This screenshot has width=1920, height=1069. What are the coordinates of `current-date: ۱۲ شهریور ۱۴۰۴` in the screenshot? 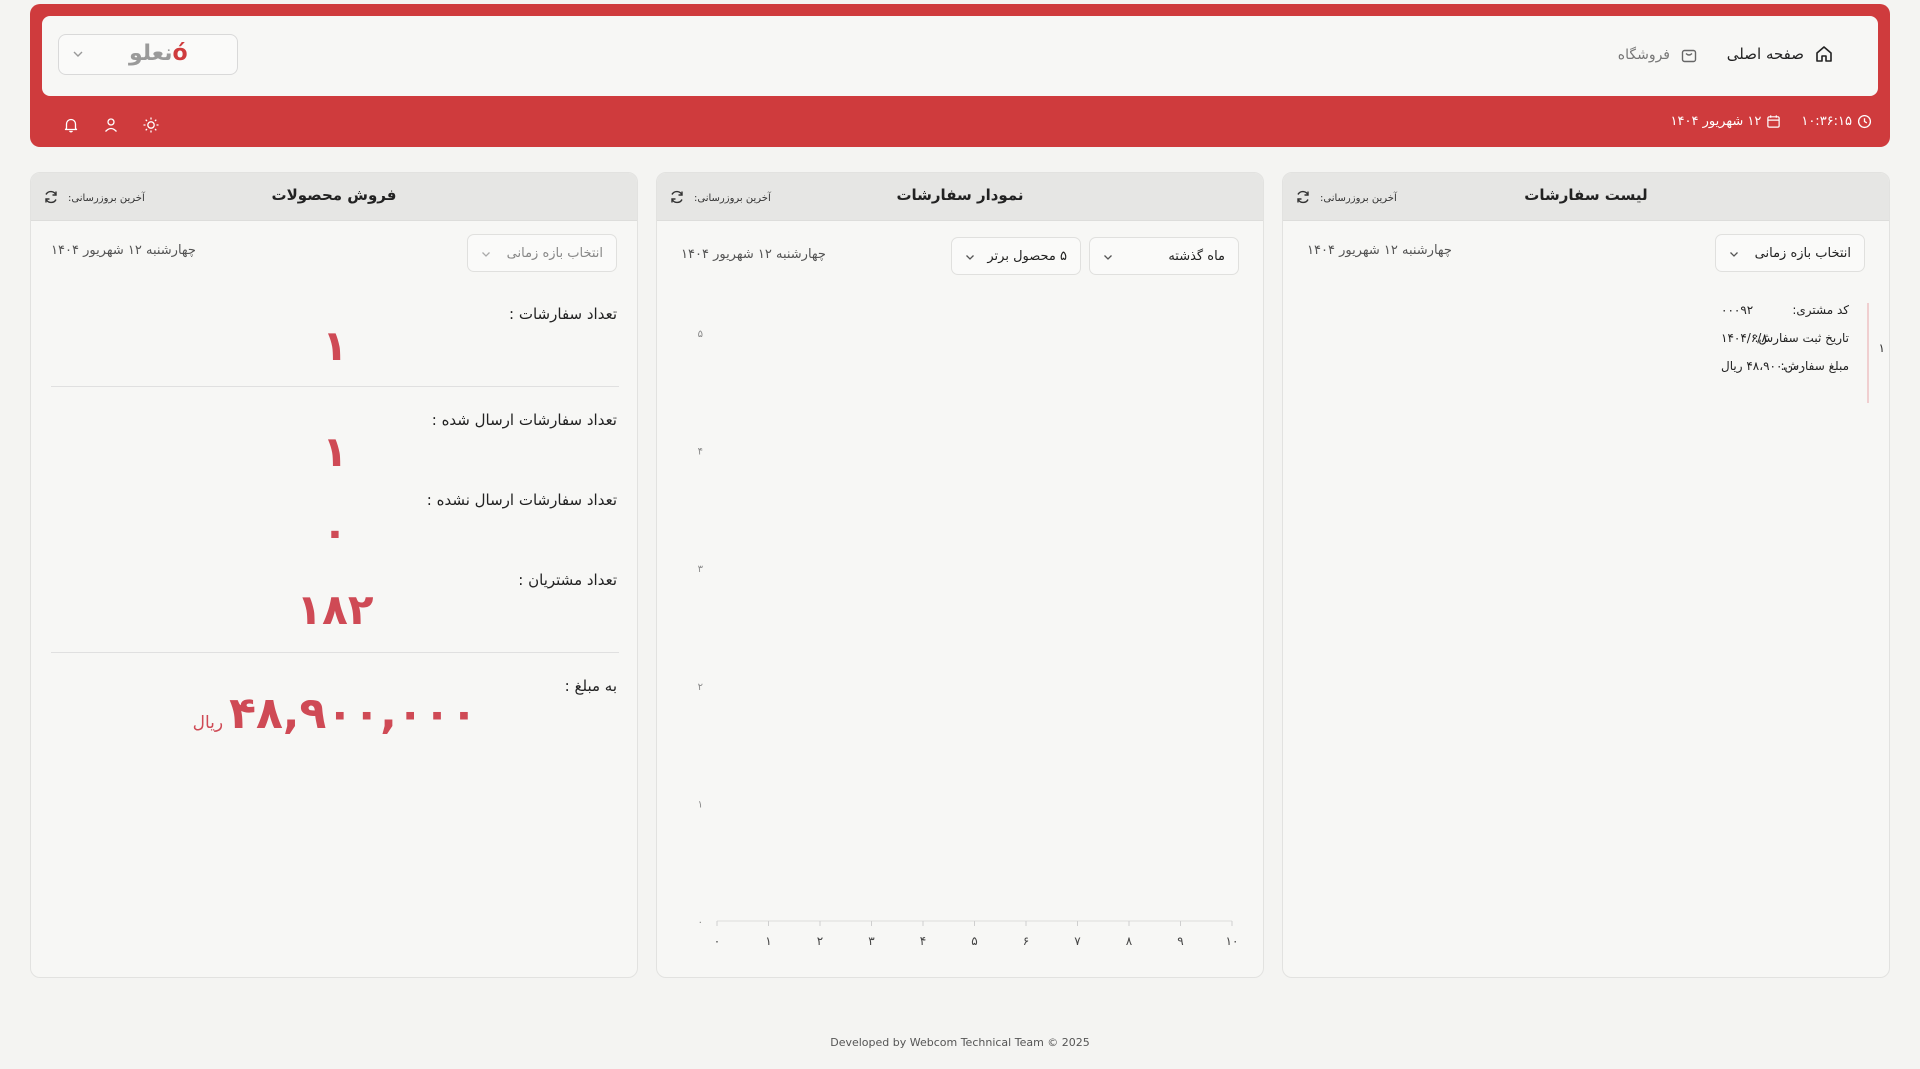 It's located at (1716, 121).